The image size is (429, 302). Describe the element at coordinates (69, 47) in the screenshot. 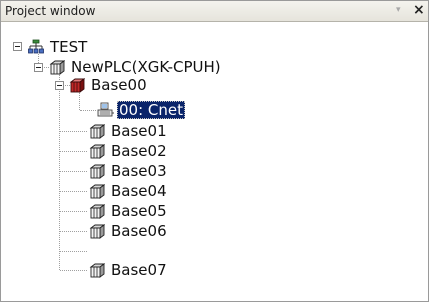

I see `tree-node-label: TEST` at that location.